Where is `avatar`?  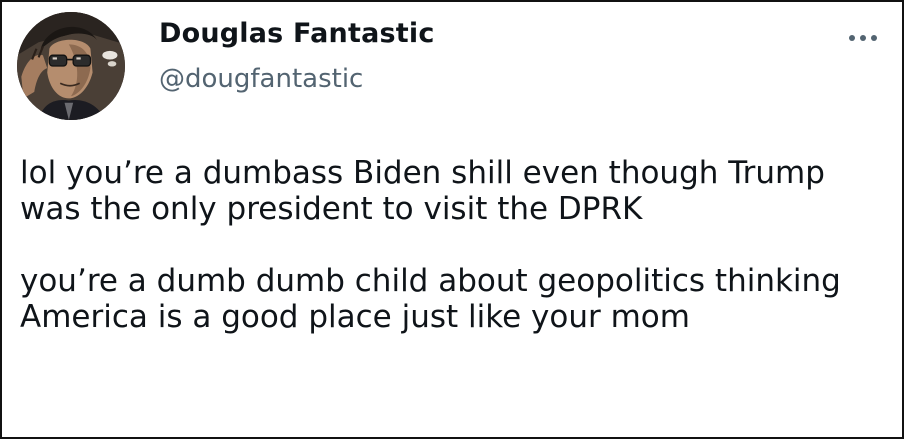 avatar is located at coordinates (71, 66).